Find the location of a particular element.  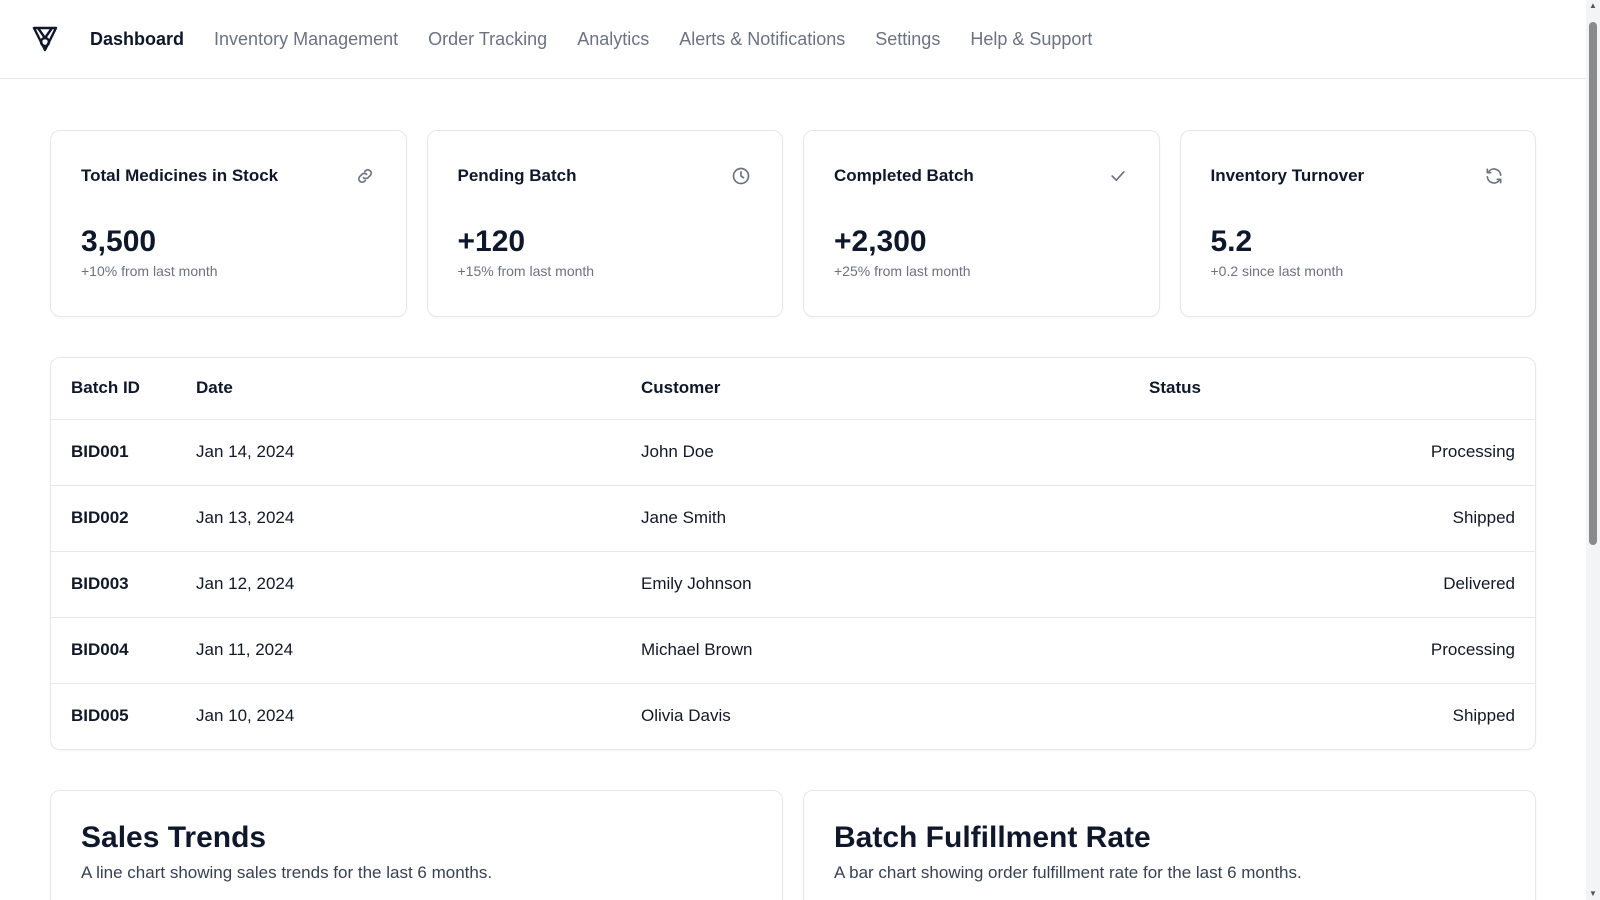

cell-customer: Jane Smith is located at coordinates (895, 518).